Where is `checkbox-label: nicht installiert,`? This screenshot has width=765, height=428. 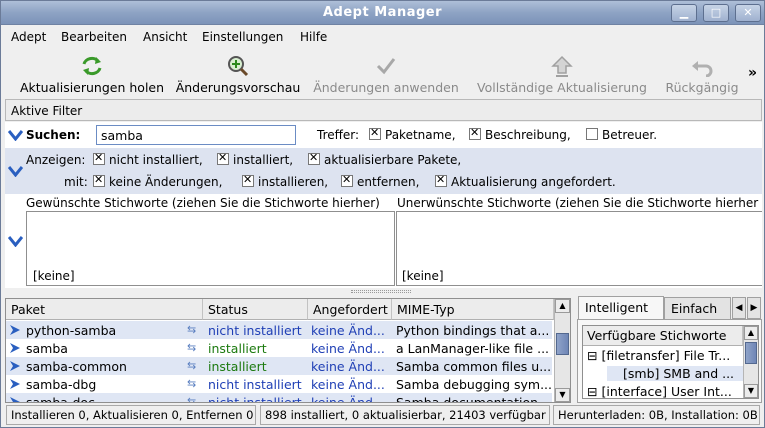 checkbox-label: nicht installiert, is located at coordinates (156, 160).